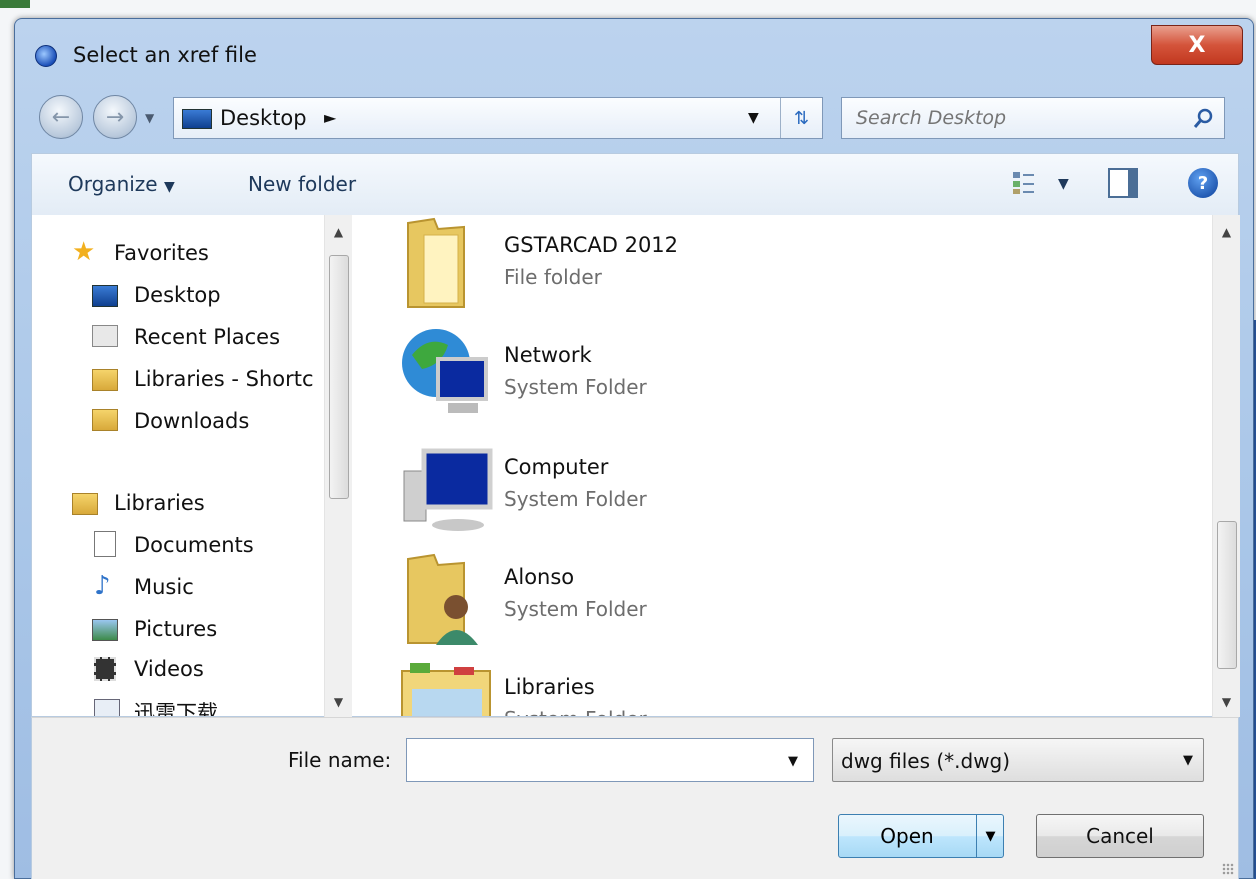 The image size is (1256, 879). Describe the element at coordinates (340, 760) in the screenshot. I see `file-name-label: File name:` at that location.